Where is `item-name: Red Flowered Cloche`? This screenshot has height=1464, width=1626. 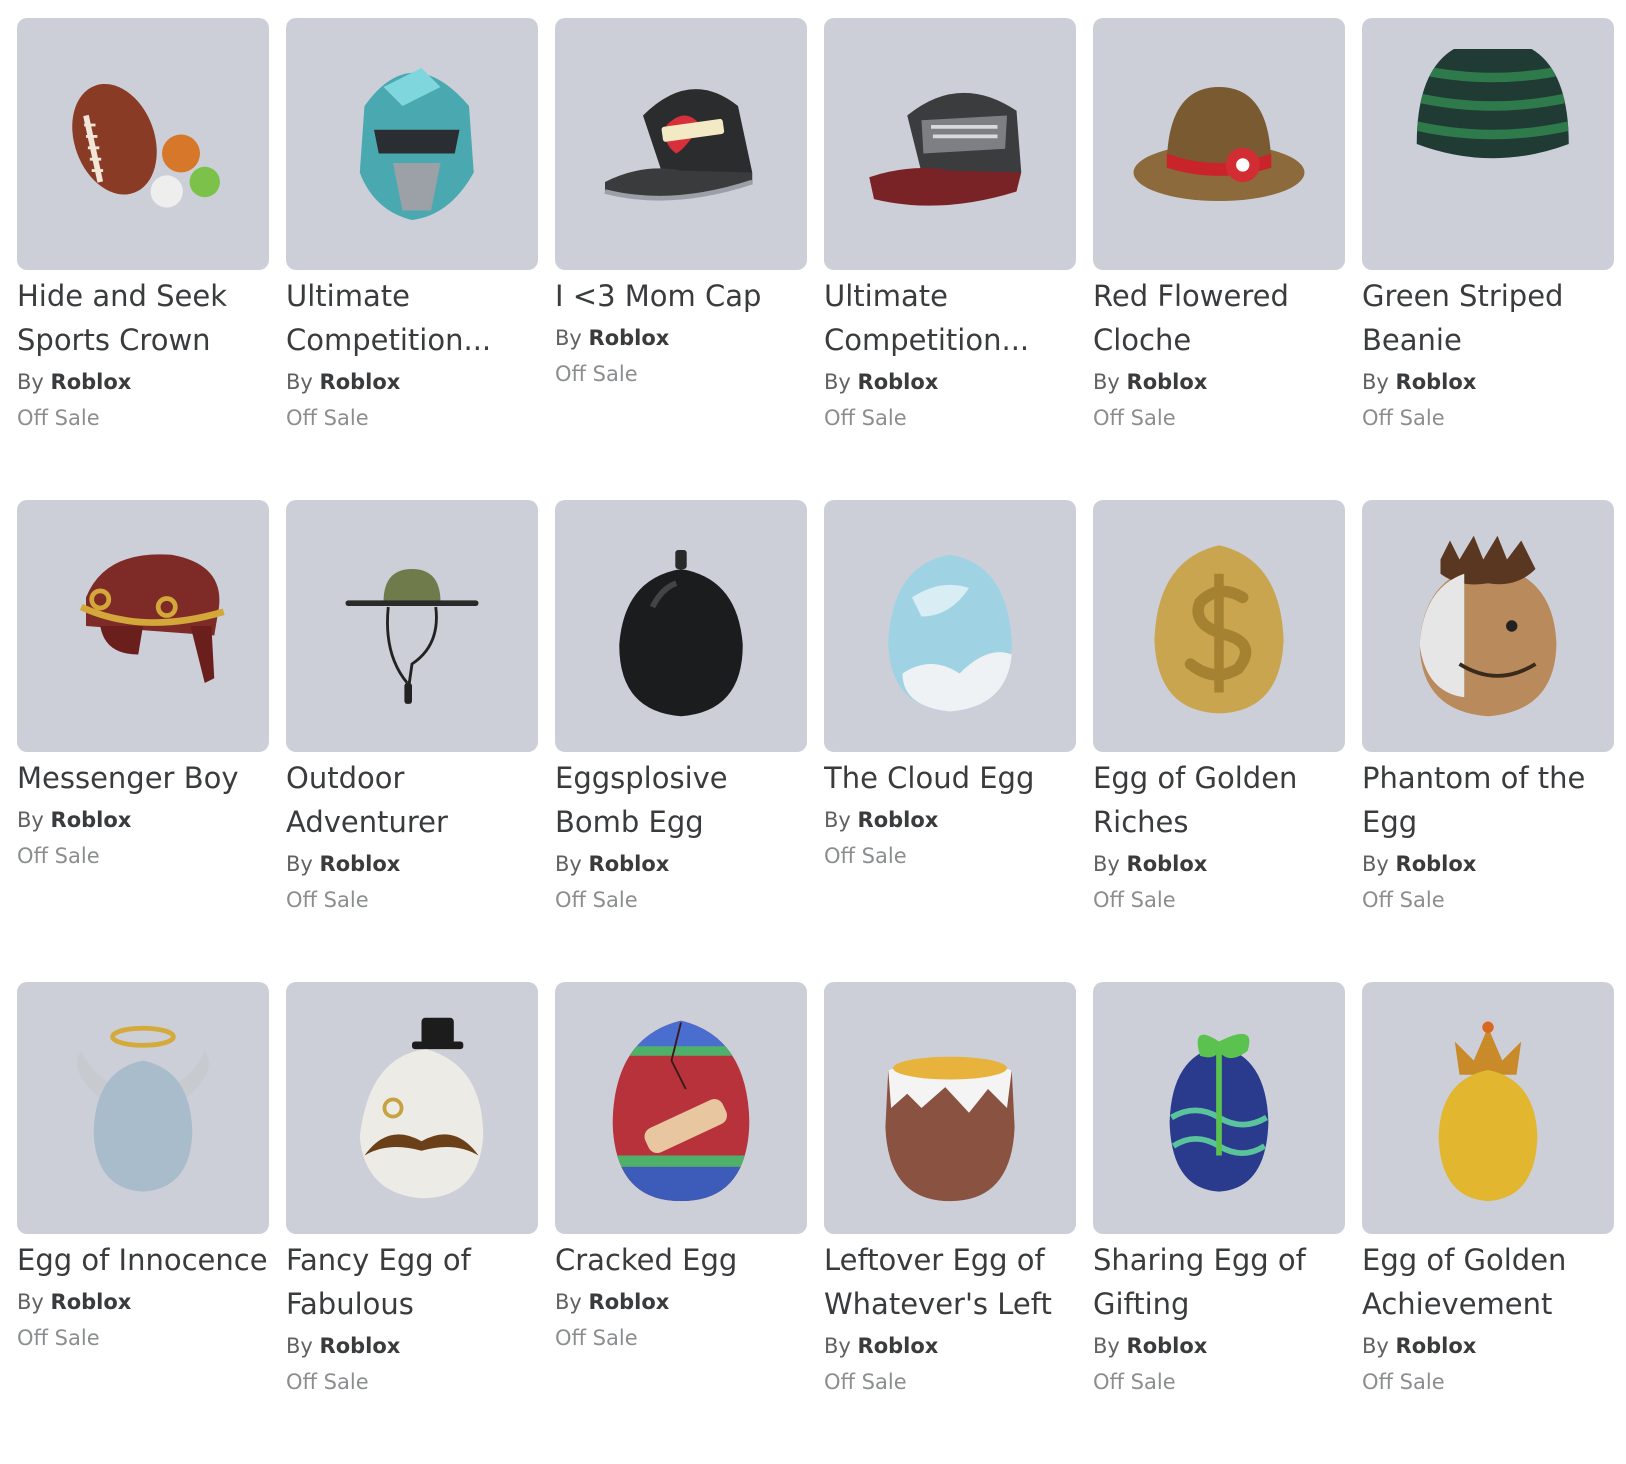 item-name: Red Flowered Cloche is located at coordinates (1219, 318).